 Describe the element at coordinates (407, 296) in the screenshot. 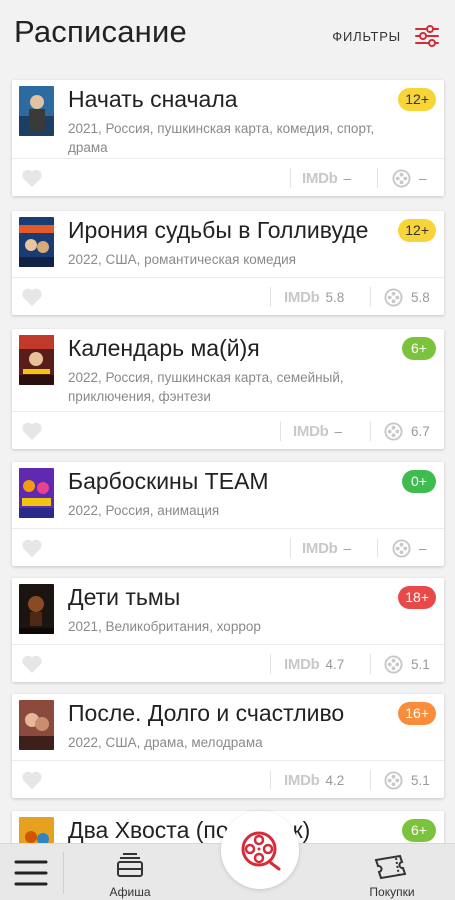

I see `kp-rating: 5.8` at that location.